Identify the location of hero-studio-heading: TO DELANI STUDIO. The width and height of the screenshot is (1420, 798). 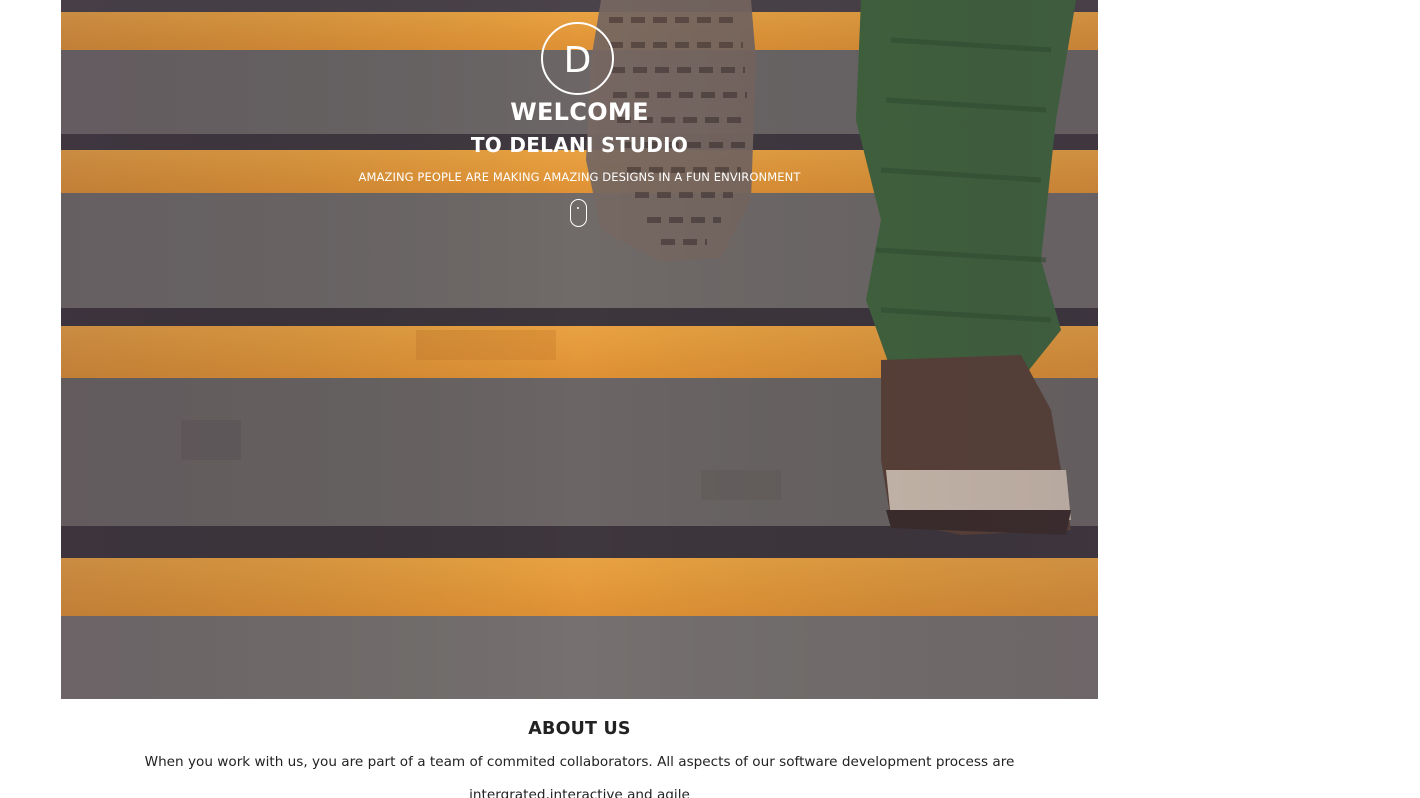
(579, 145).